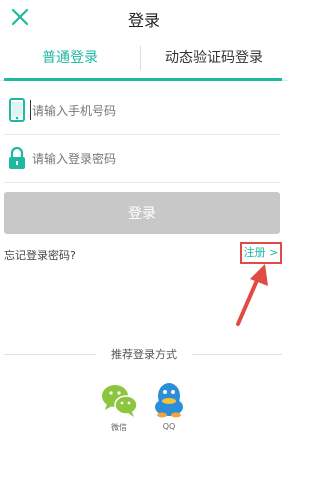  I want to click on lock-icon, so click(17, 157).